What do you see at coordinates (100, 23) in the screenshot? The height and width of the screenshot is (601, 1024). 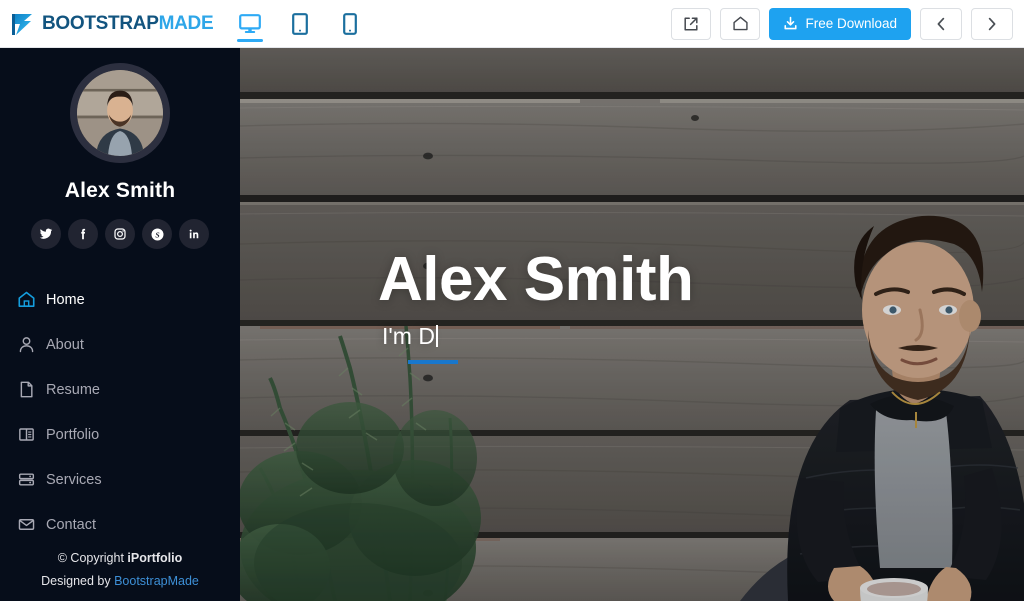 I see `brand-text-dark: BOOTSTRAP` at bounding box center [100, 23].